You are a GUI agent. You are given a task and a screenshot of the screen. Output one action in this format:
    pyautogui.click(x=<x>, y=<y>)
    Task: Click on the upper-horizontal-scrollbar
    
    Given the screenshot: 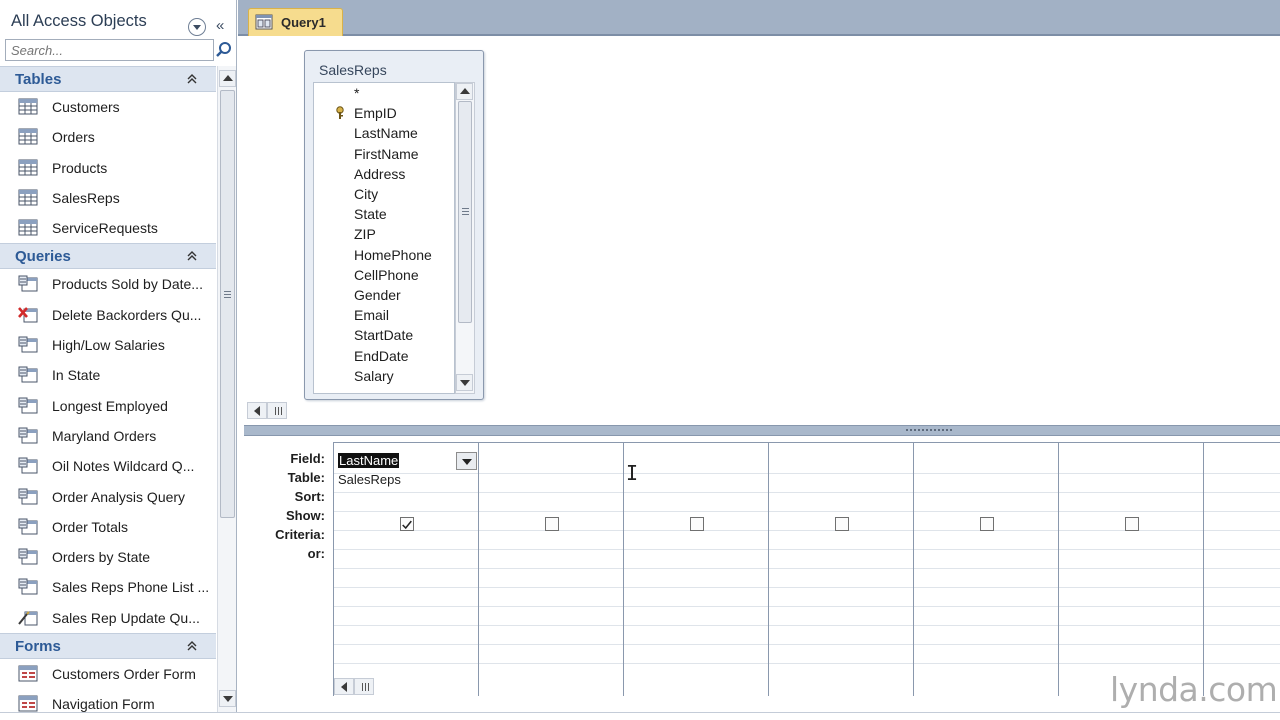 What is the action you would take?
    pyautogui.click(x=267, y=411)
    